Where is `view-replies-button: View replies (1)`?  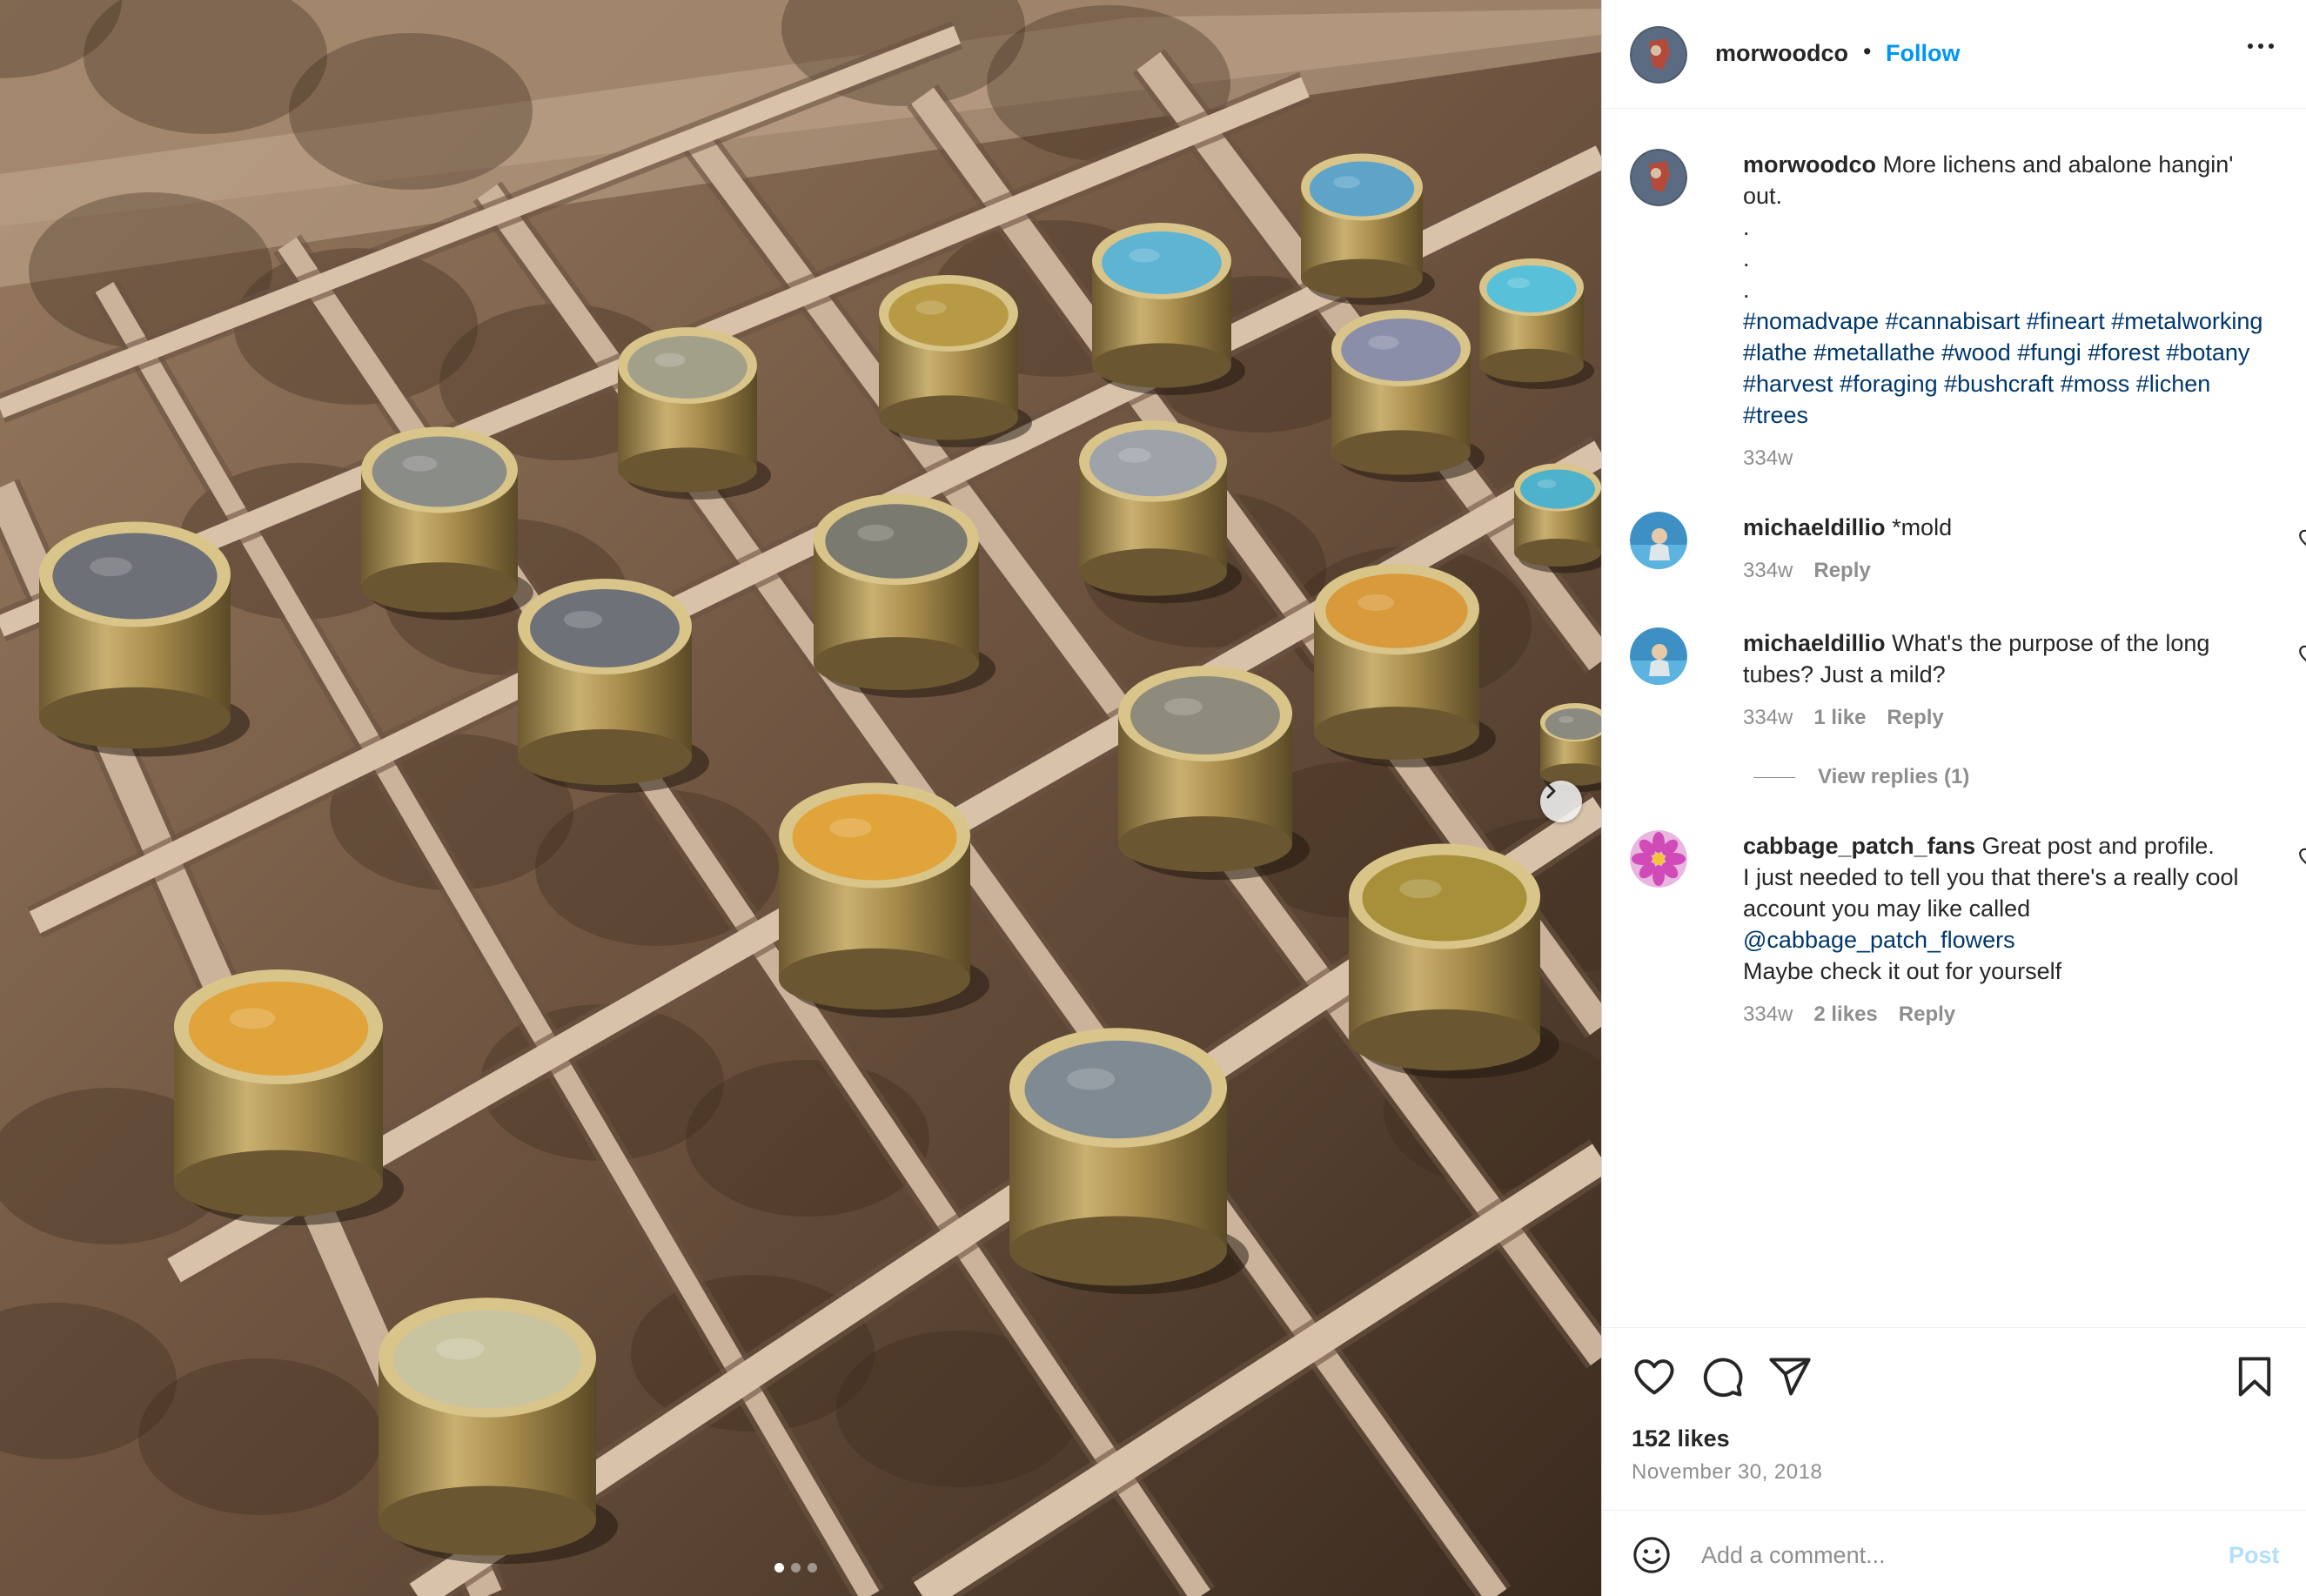
view-replies-button: View replies (1) is located at coordinates (1861, 777).